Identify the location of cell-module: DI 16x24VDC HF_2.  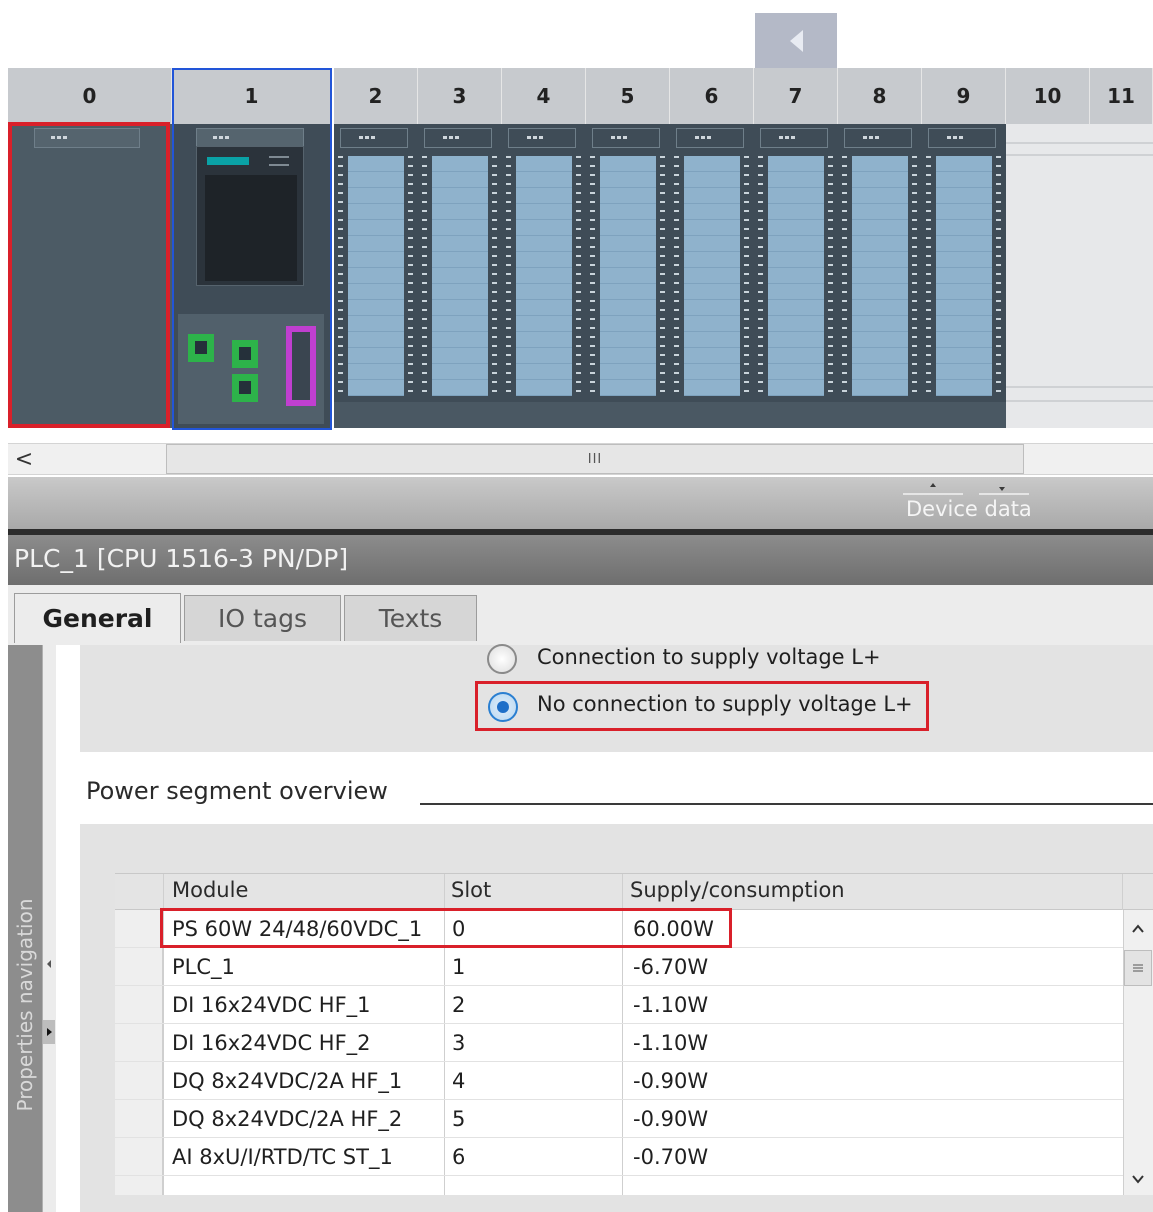
(271, 1043).